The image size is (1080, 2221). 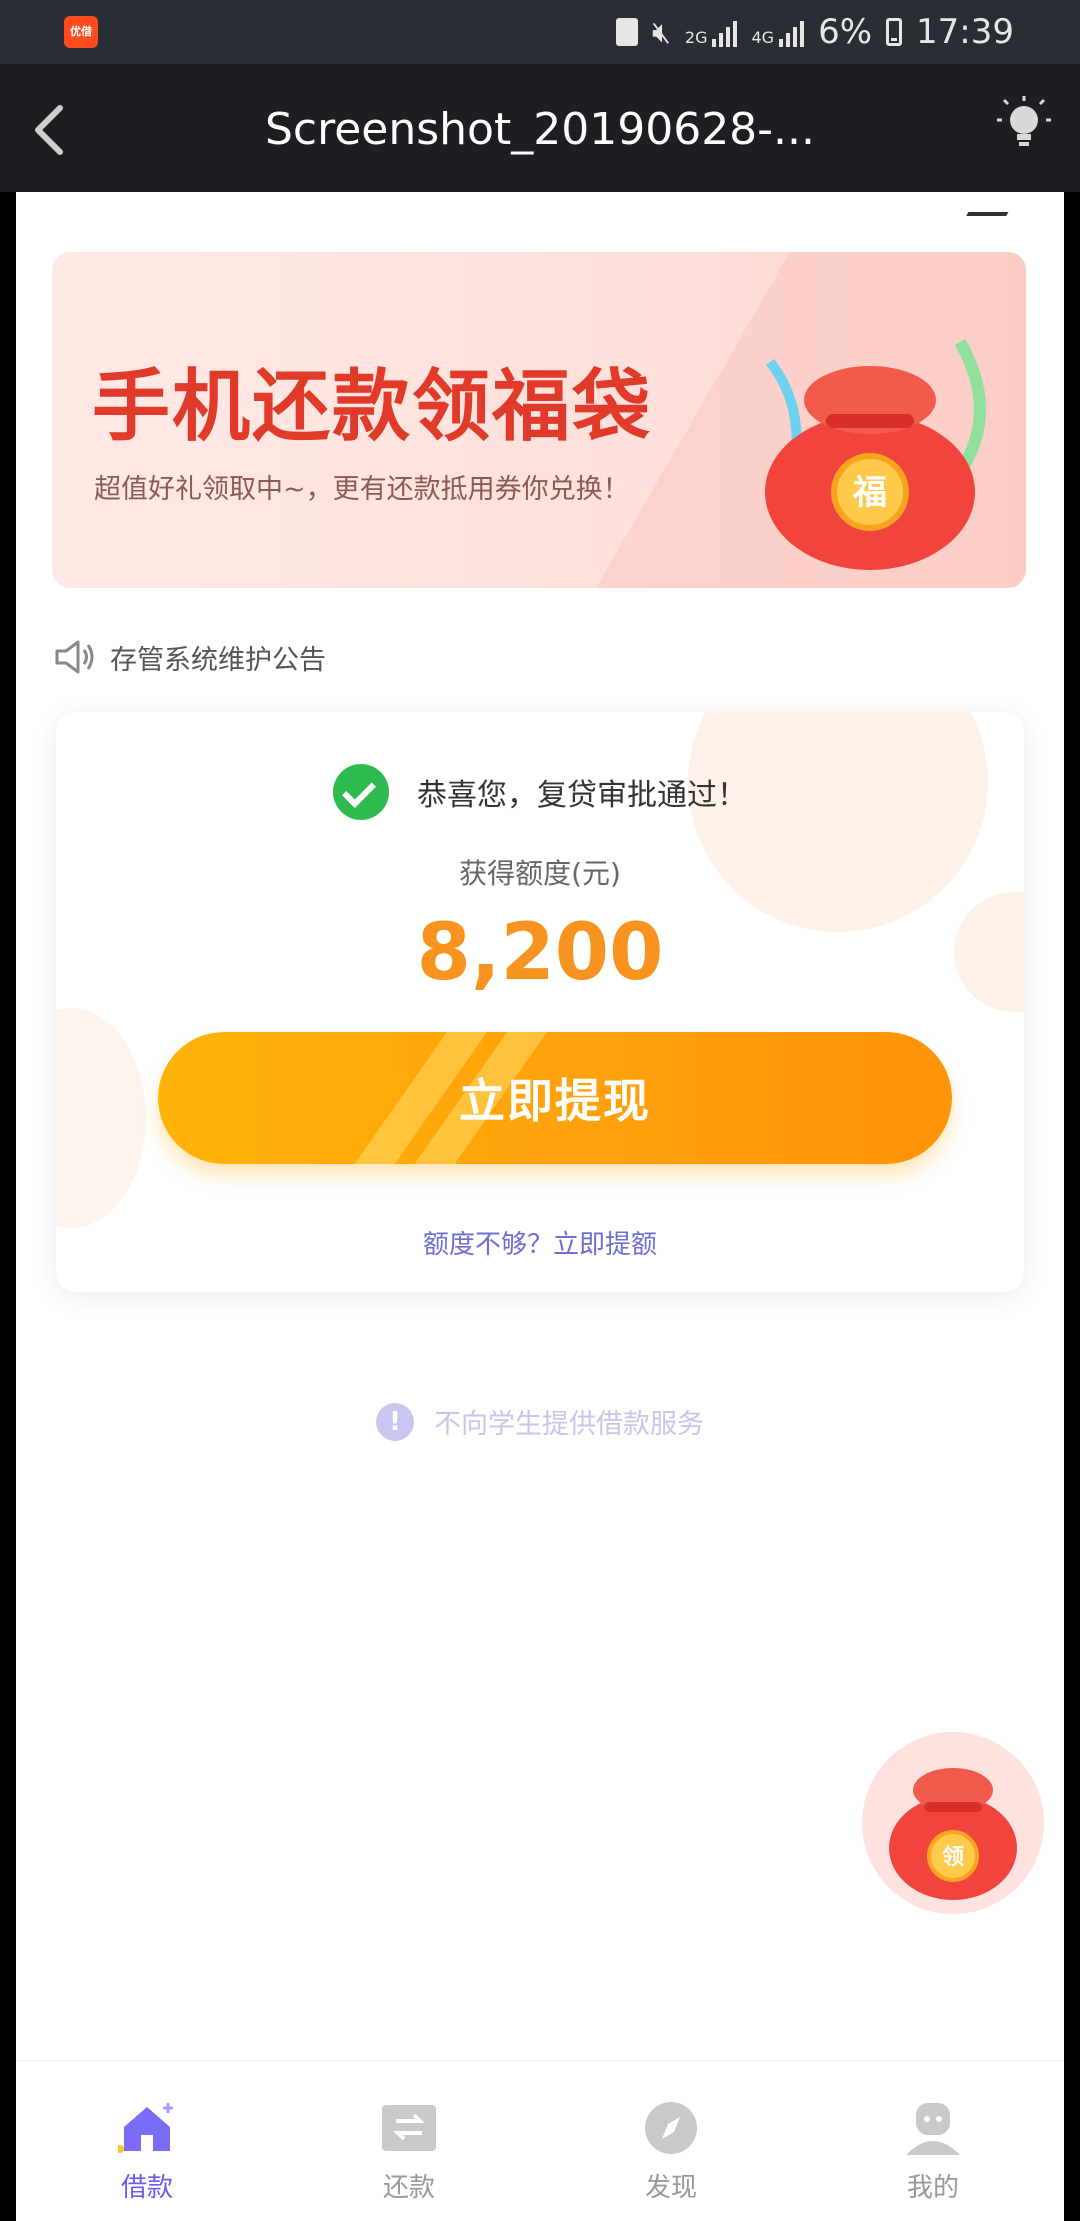 I want to click on check-icon, so click(x=361, y=792).